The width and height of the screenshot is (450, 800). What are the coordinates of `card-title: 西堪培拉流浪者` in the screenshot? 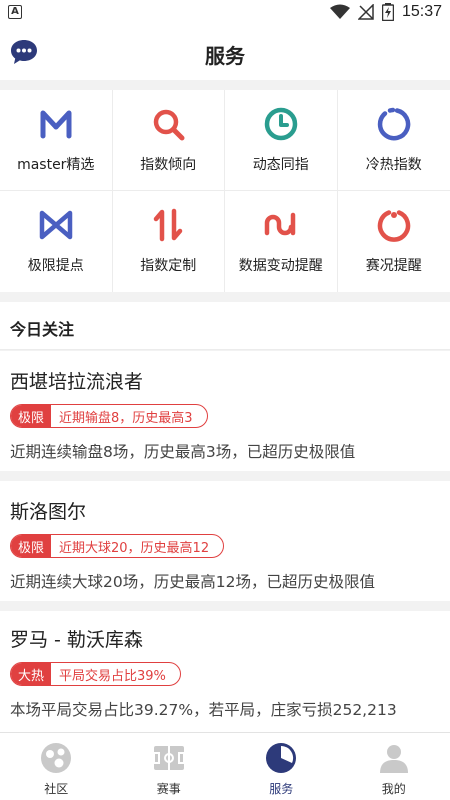 It's located at (77, 382).